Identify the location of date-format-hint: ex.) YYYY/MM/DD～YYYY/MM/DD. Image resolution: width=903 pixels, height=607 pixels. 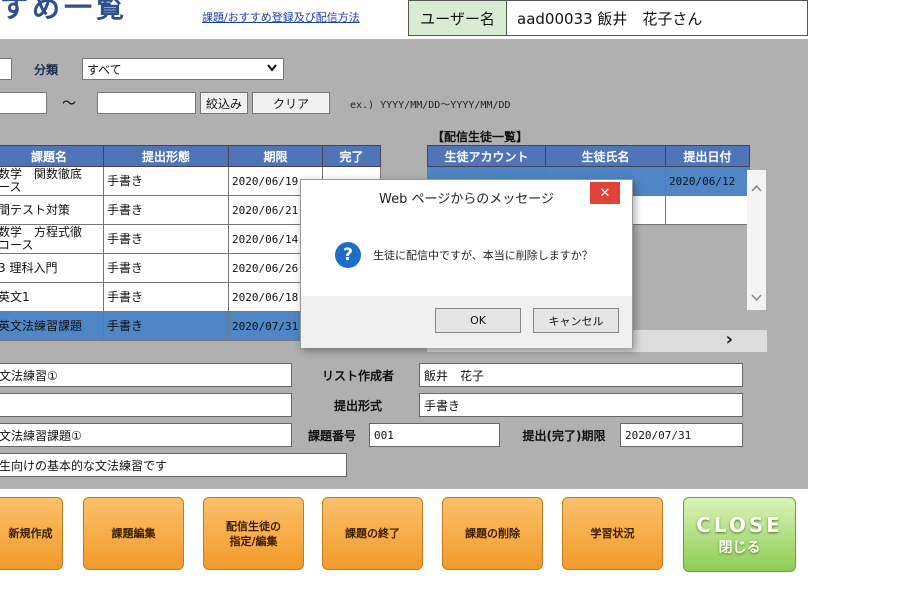
(430, 105).